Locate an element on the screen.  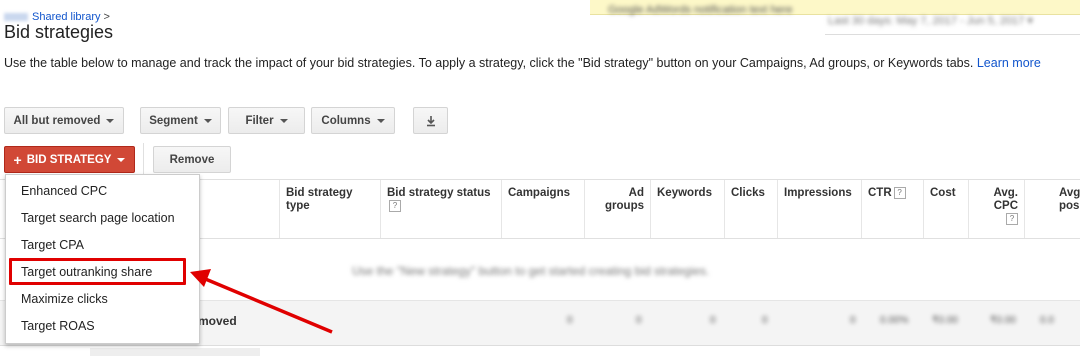
remove-label: Remove is located at coordinates (192, 159).